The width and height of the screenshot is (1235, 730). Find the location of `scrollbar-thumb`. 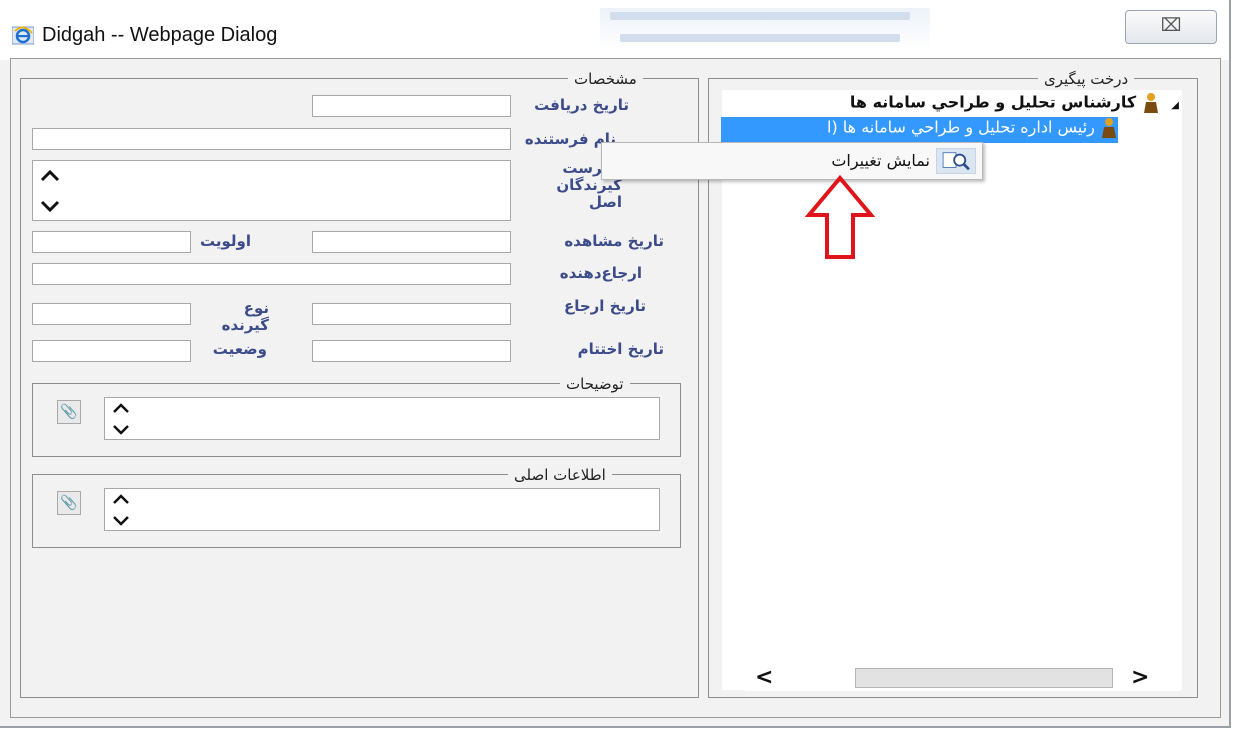

scrollbar-thumb is located at coordinates (984, 678).